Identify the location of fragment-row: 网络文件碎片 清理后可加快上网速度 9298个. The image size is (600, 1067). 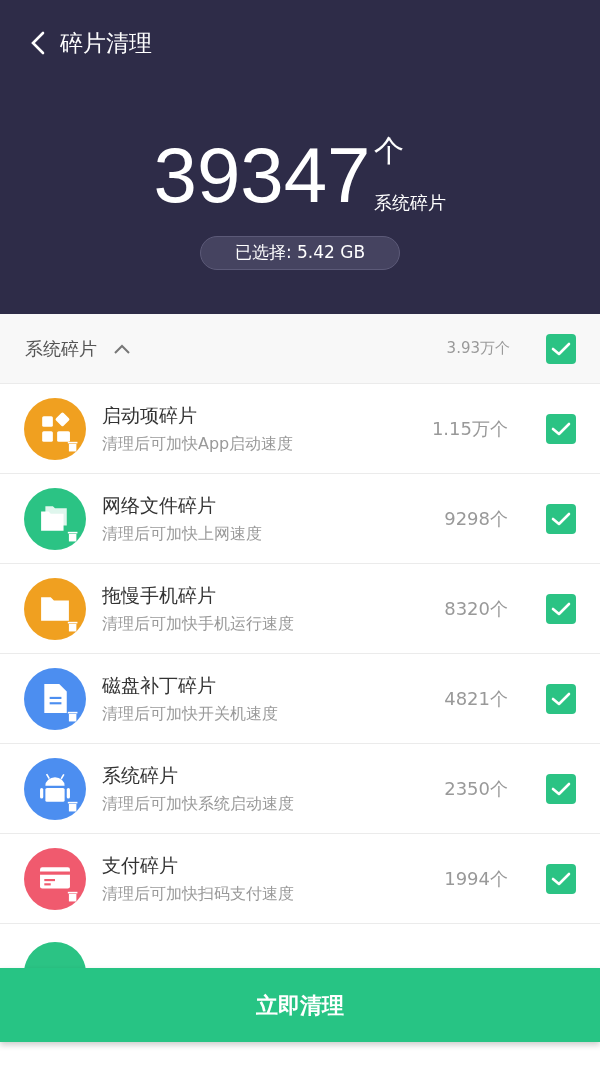
(300, 519).